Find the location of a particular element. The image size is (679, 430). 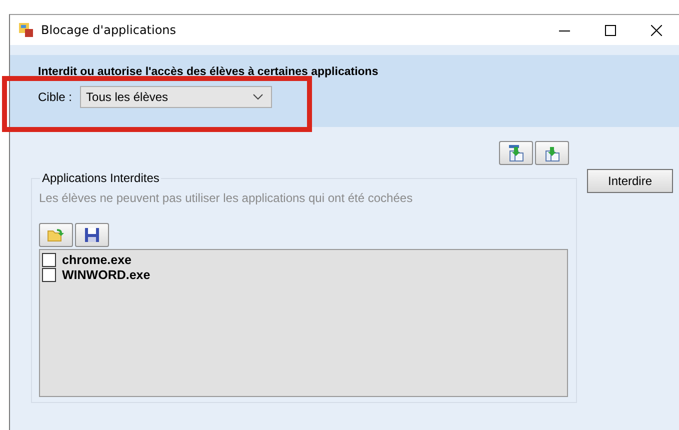

app-icon is located at coordinates (26, 30).